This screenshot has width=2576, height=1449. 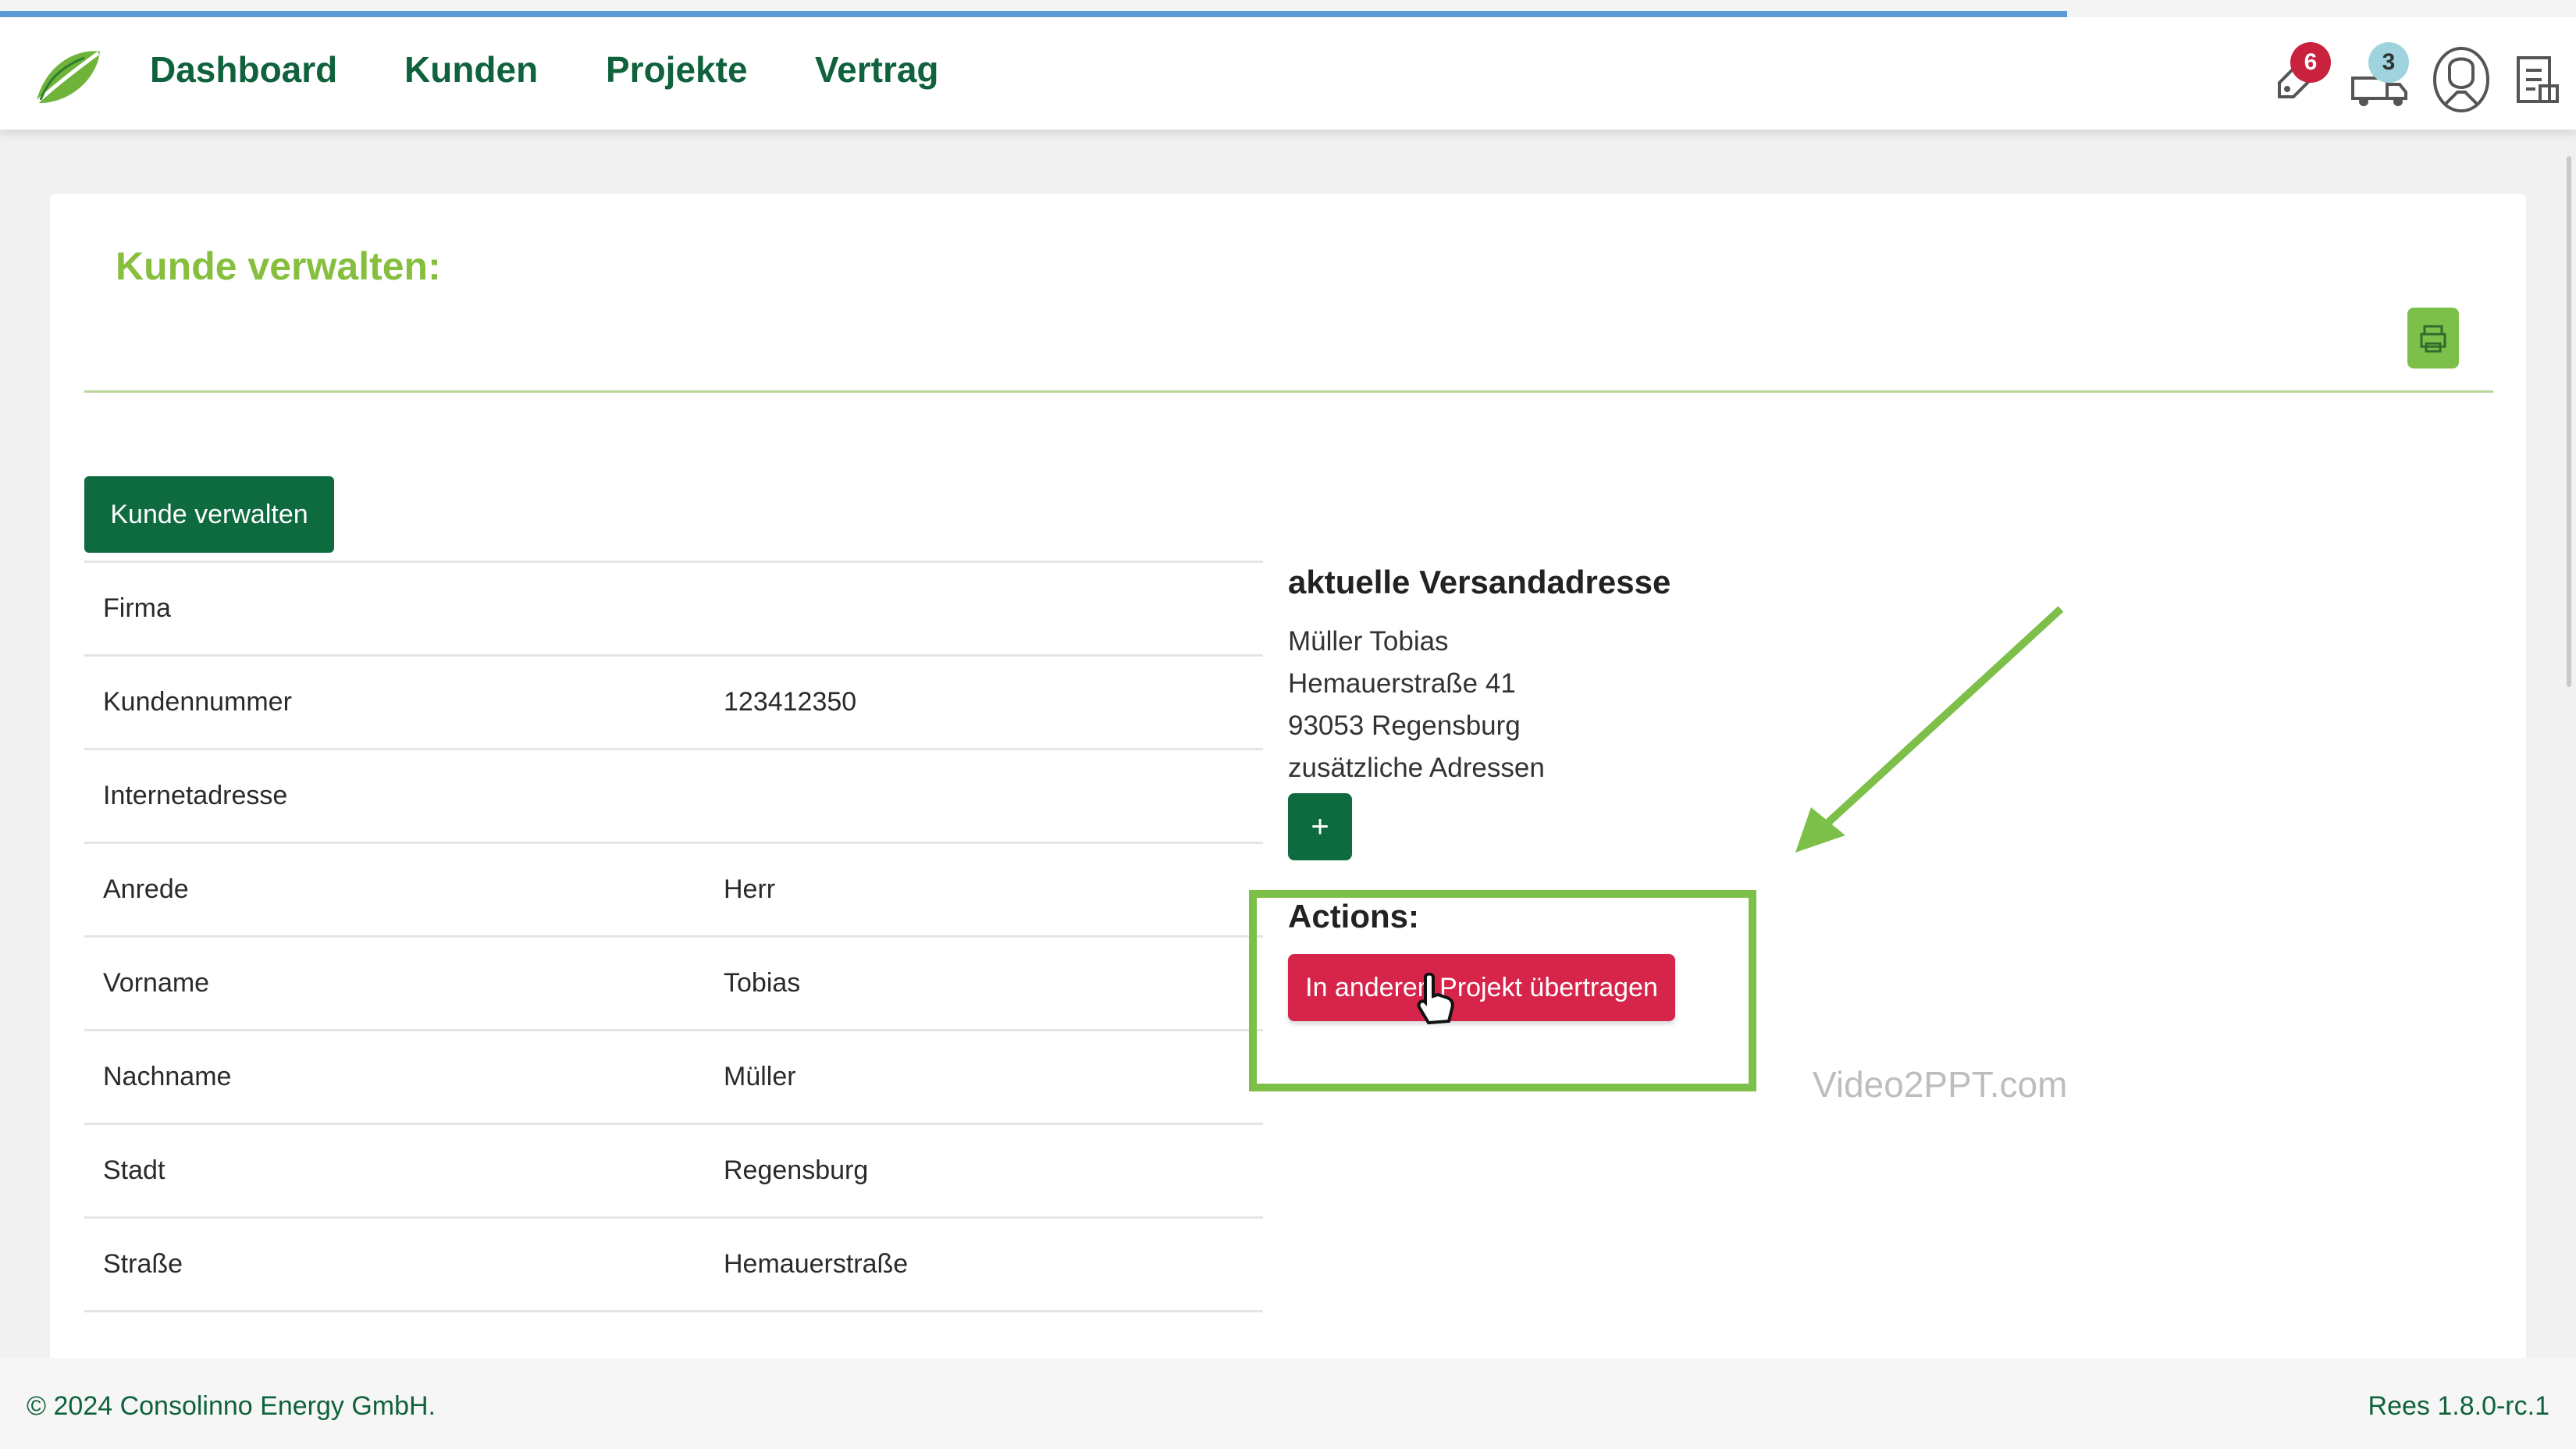 What do you see at coordinates (993, 984) in the screenshot?
I see `field-value: Tobias` at bounding box center [993, 984].